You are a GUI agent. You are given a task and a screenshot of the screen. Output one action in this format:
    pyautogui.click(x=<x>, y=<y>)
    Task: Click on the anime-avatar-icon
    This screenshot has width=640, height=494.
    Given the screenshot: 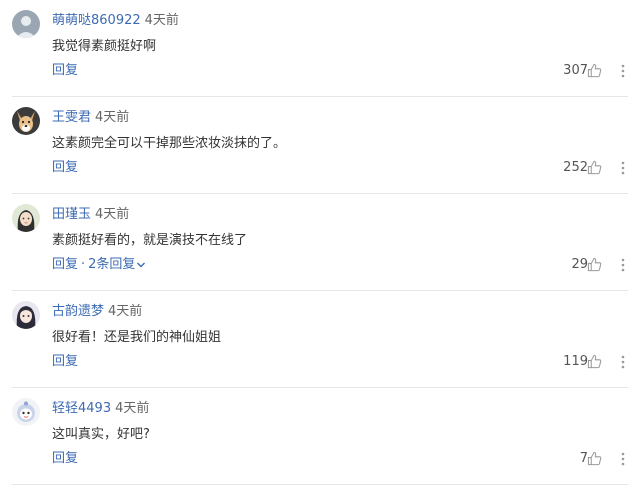 What is the action you would take?
    pyautogui.click(x=26, y=315)
    